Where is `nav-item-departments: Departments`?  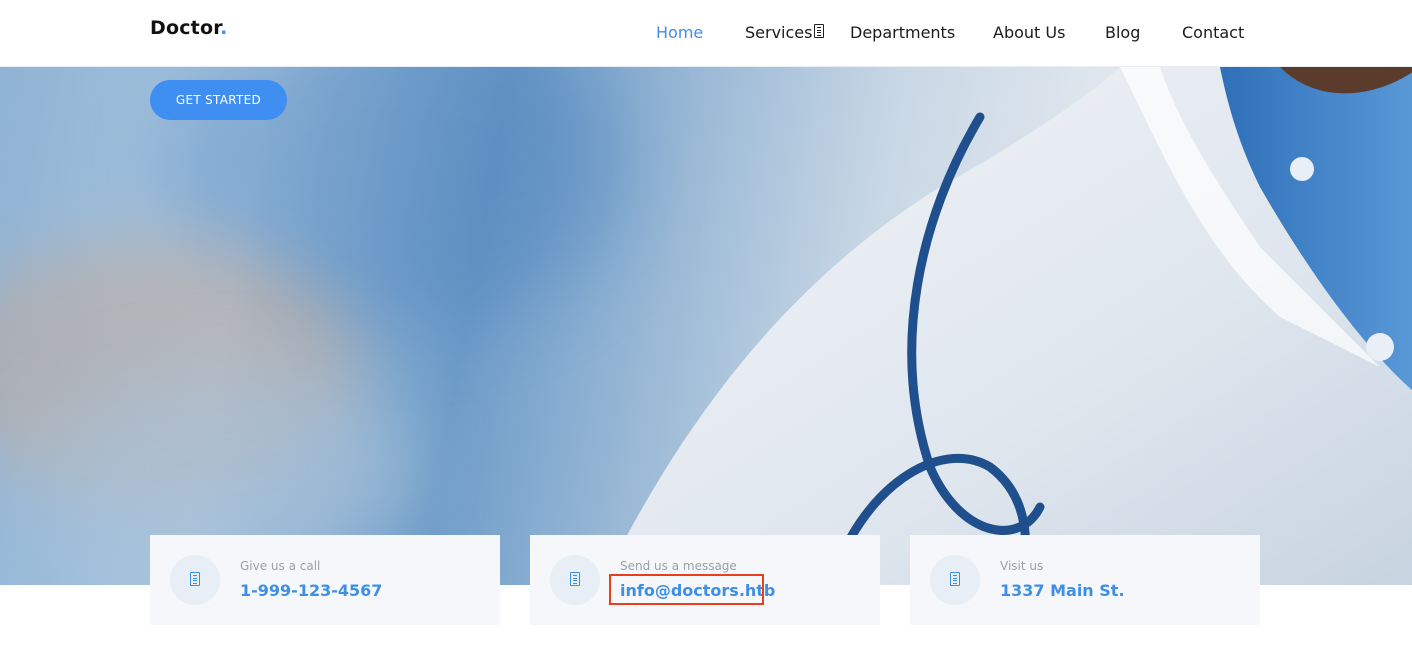
nav-item-departments: Departments is located at coordinates (902, 32).